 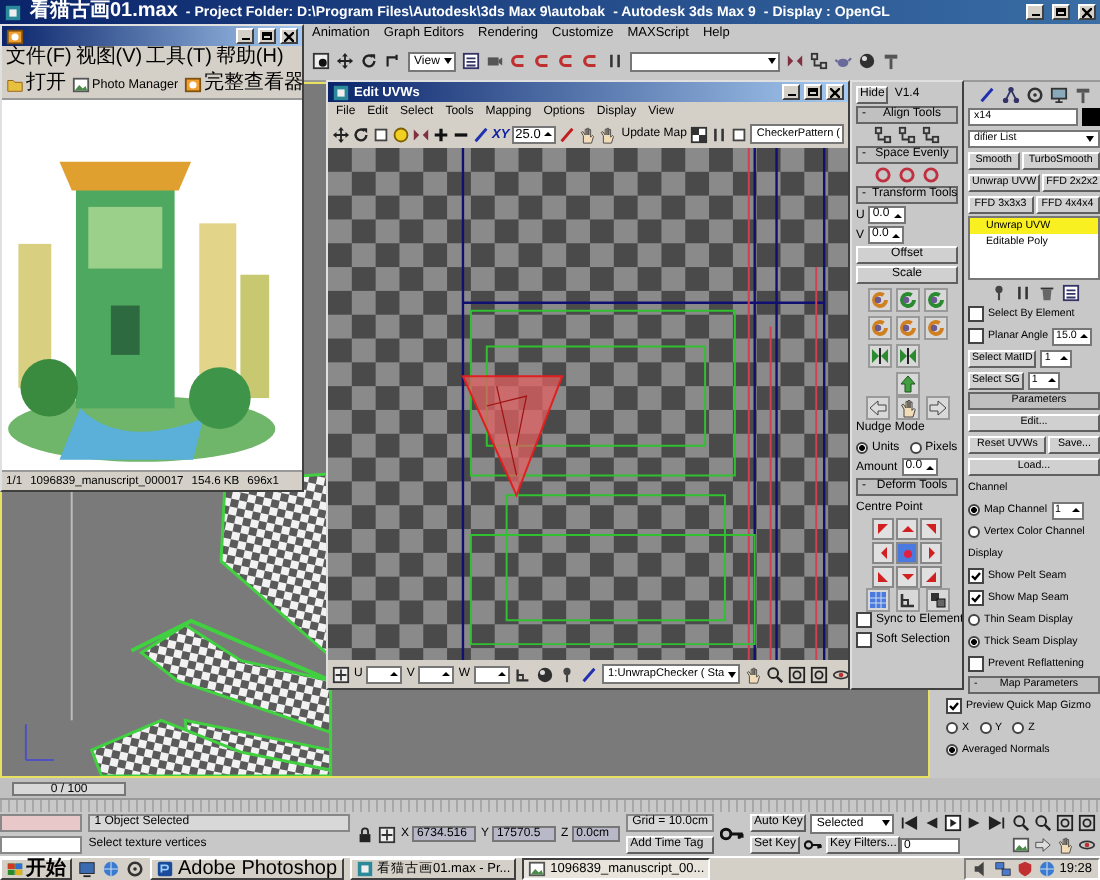 I want to click on hammer-icon, so click(x=890, y=61).